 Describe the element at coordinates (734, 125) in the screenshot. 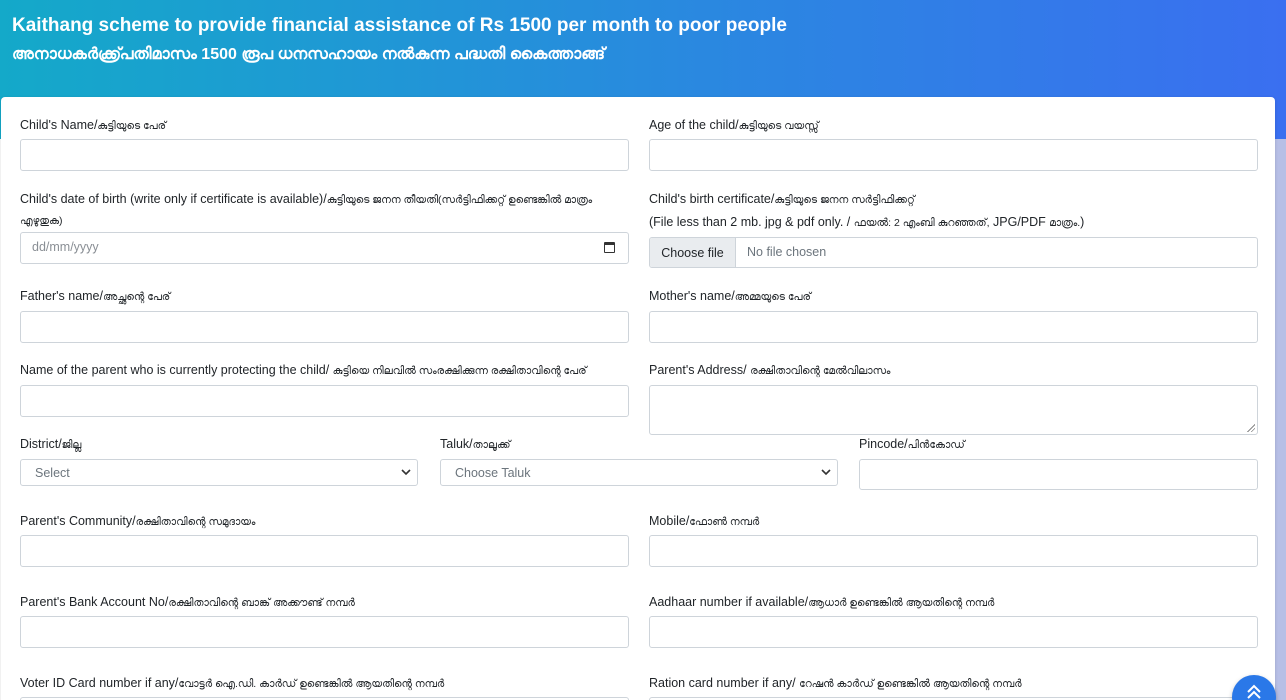

I see `child-age-label: Age of the child/കുട്ടിയുടെ വയസ്സ്` at that location.